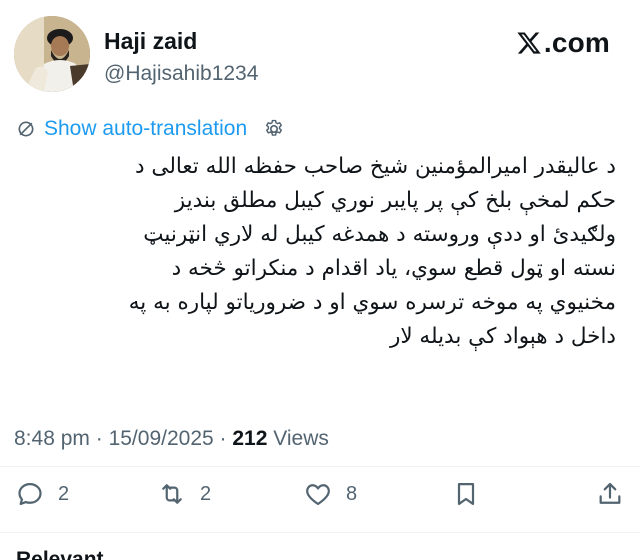  I want to click on x-brand: .com, so click(563, 43).